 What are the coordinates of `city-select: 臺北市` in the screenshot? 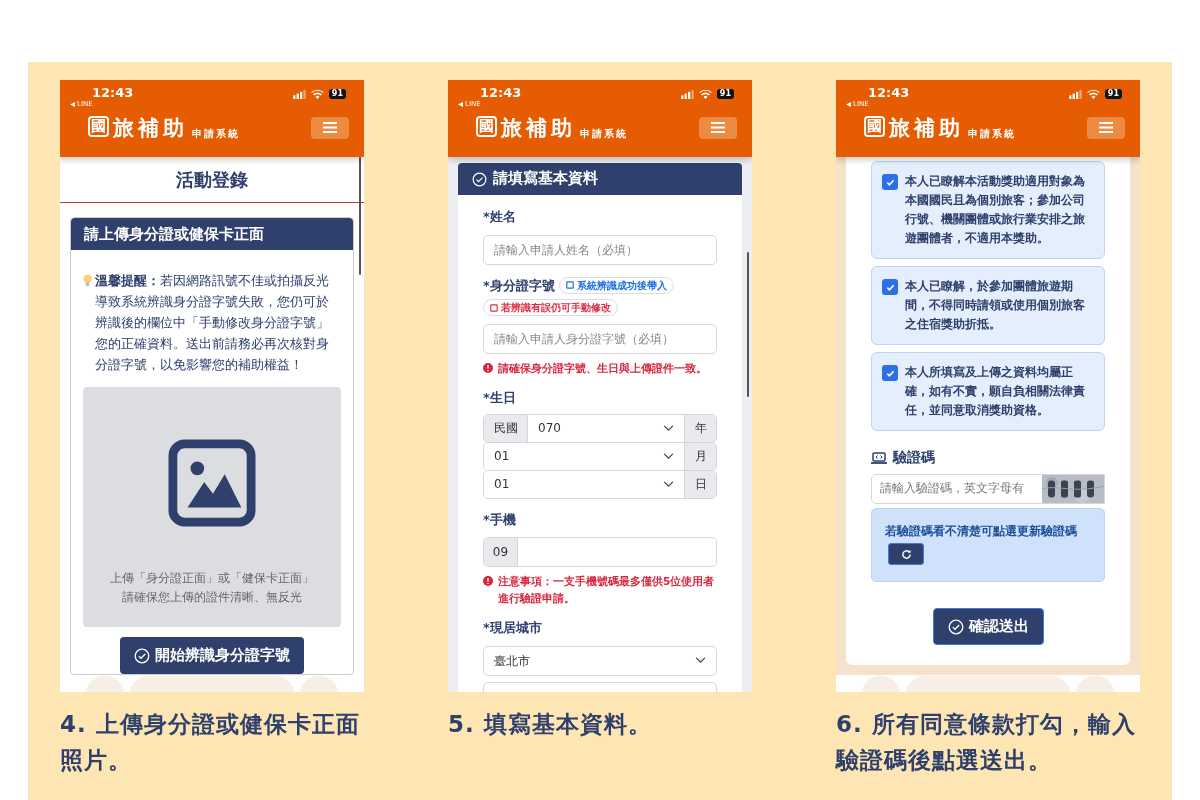 It's located at (600, 660).